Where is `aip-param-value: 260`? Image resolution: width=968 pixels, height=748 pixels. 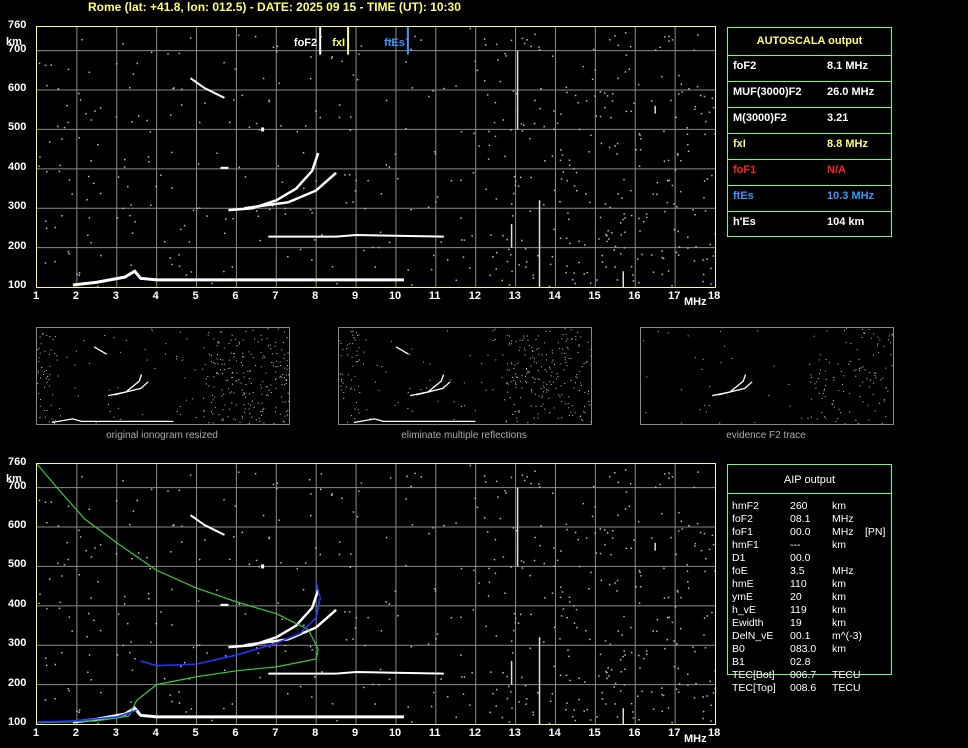 aip-param-value: 260 is located at coordinates (799, 506).